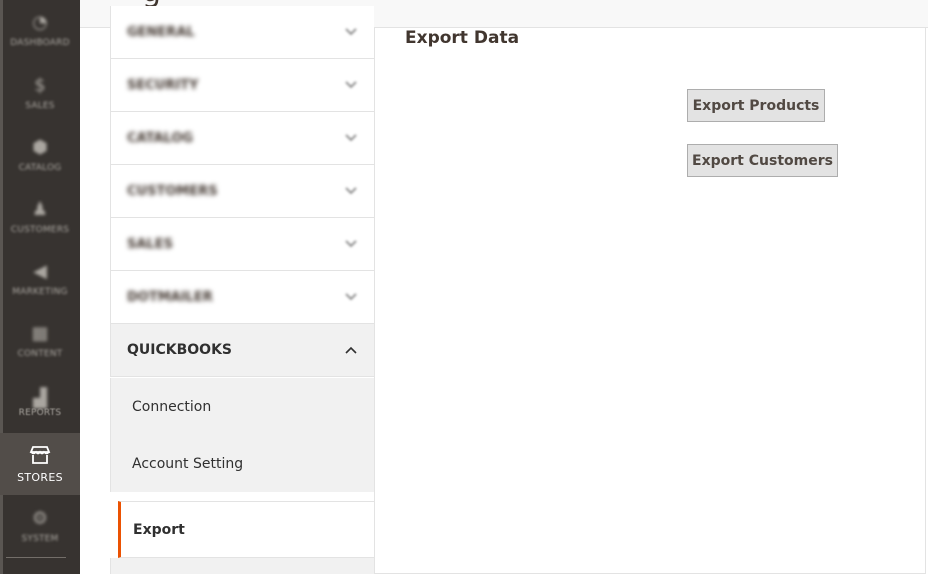  I want to click on layout-icon: ▦, so click(40, 333).